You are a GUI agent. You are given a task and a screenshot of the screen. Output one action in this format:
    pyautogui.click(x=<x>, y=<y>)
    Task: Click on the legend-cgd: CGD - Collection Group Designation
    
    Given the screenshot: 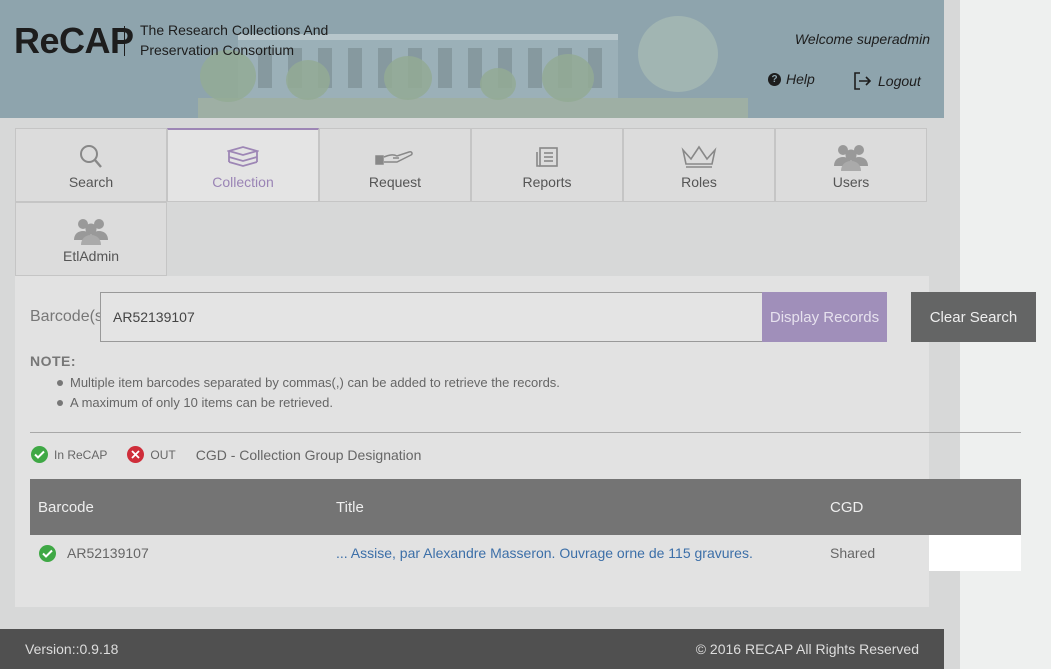 What is the action you would take?
    pyautogui.click(x=308, y=454)
    